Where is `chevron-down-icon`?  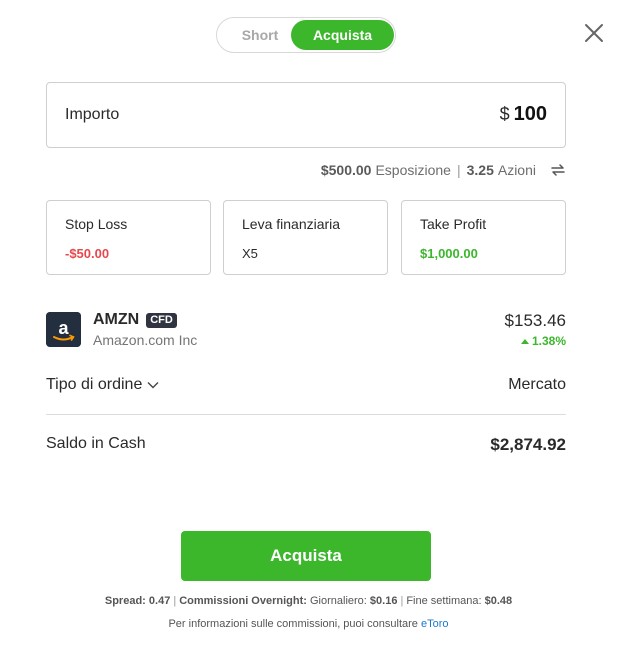 chevron-down-icon is located at coordinates (153, 385).